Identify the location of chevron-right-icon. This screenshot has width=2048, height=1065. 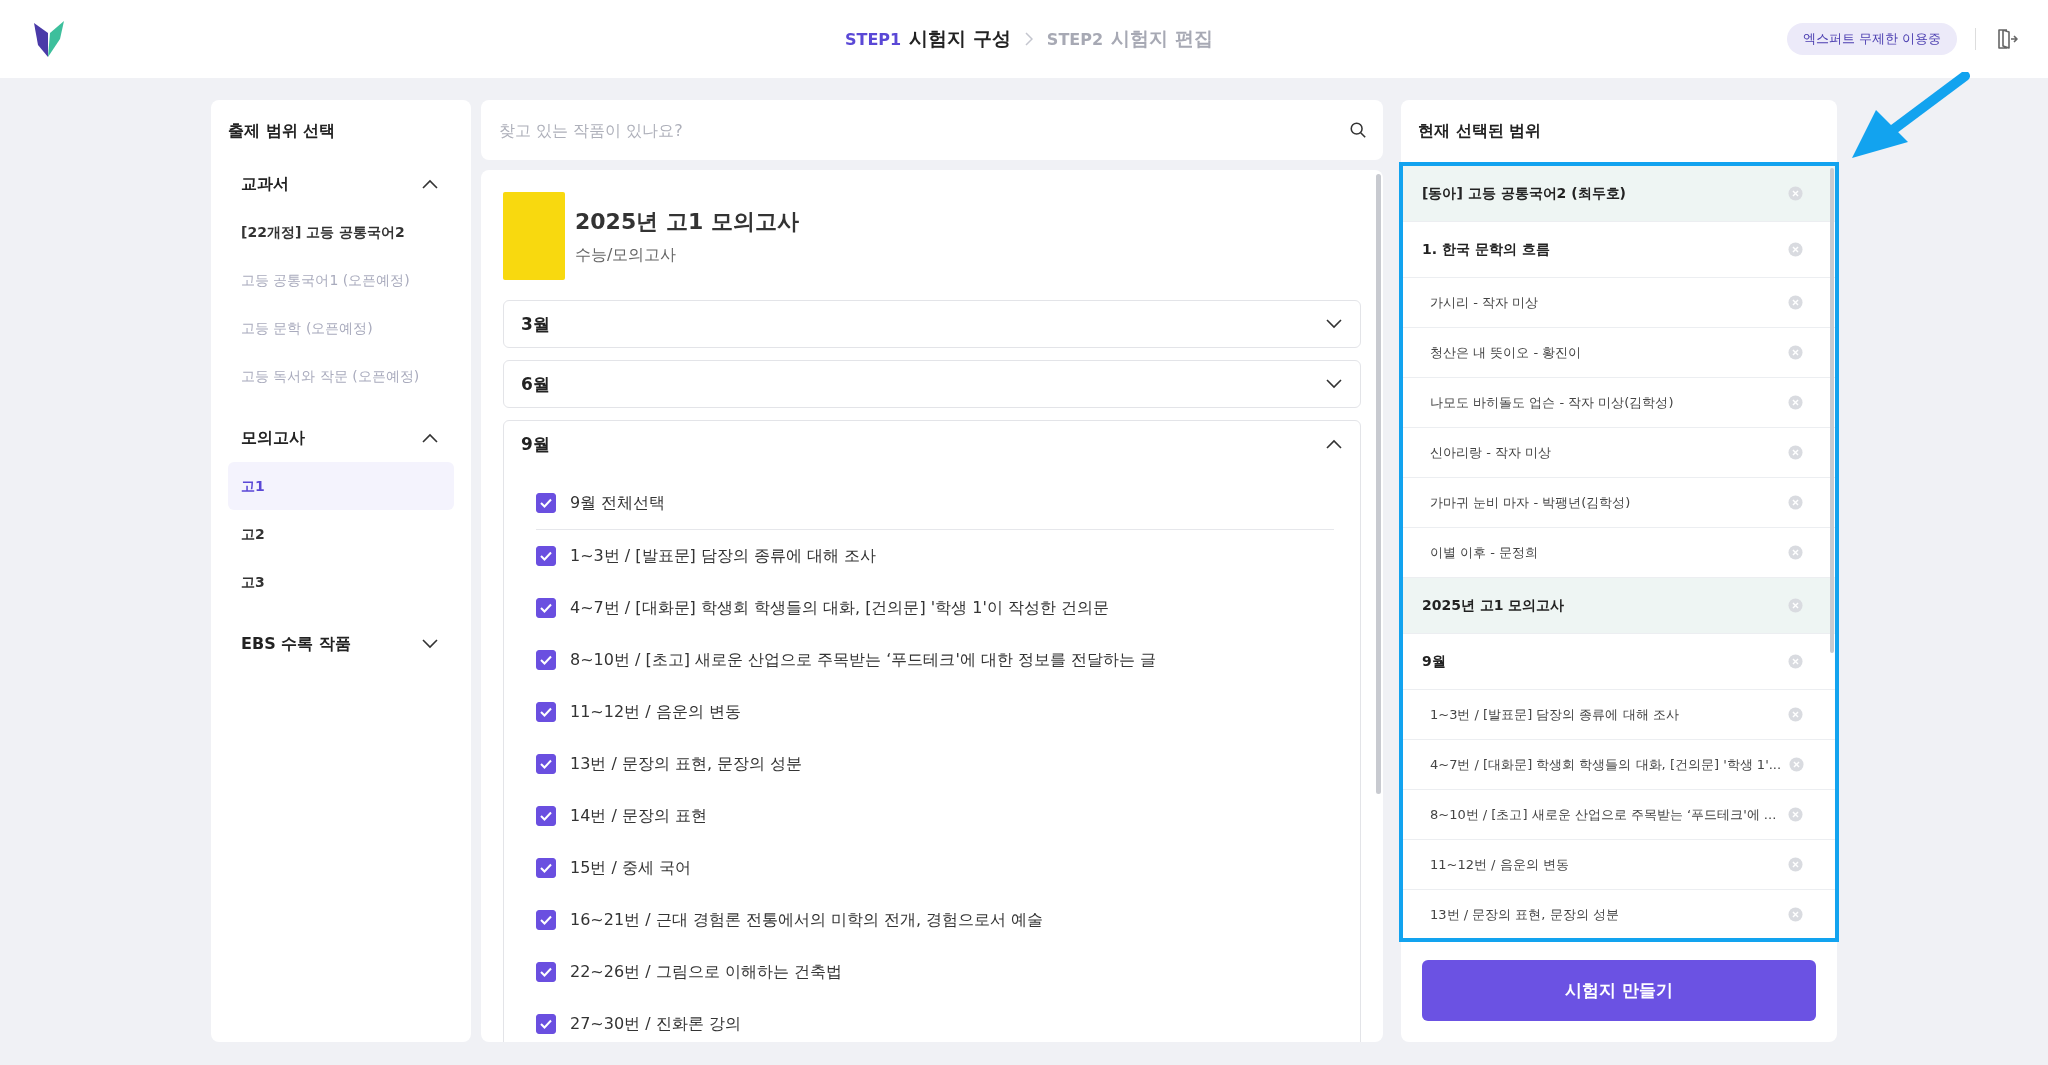
(1028, 39).